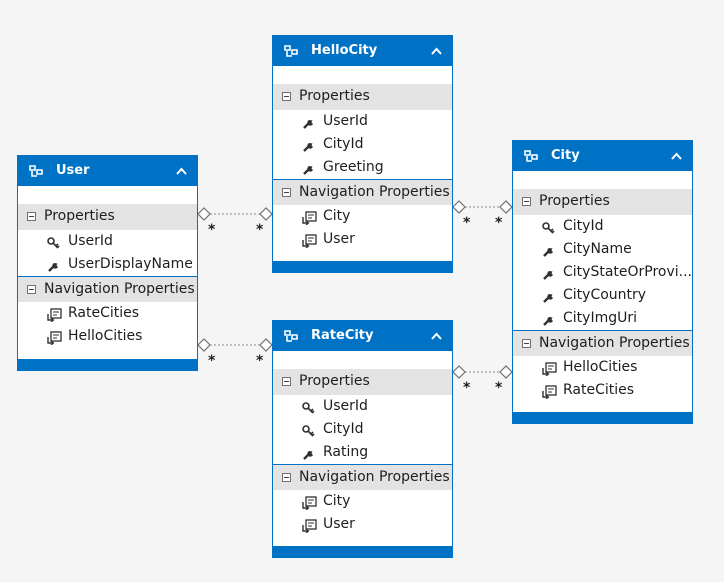 This screenshot has height=582, width=724. I want to click on property-name: CityImgUri, so click(600, 318).